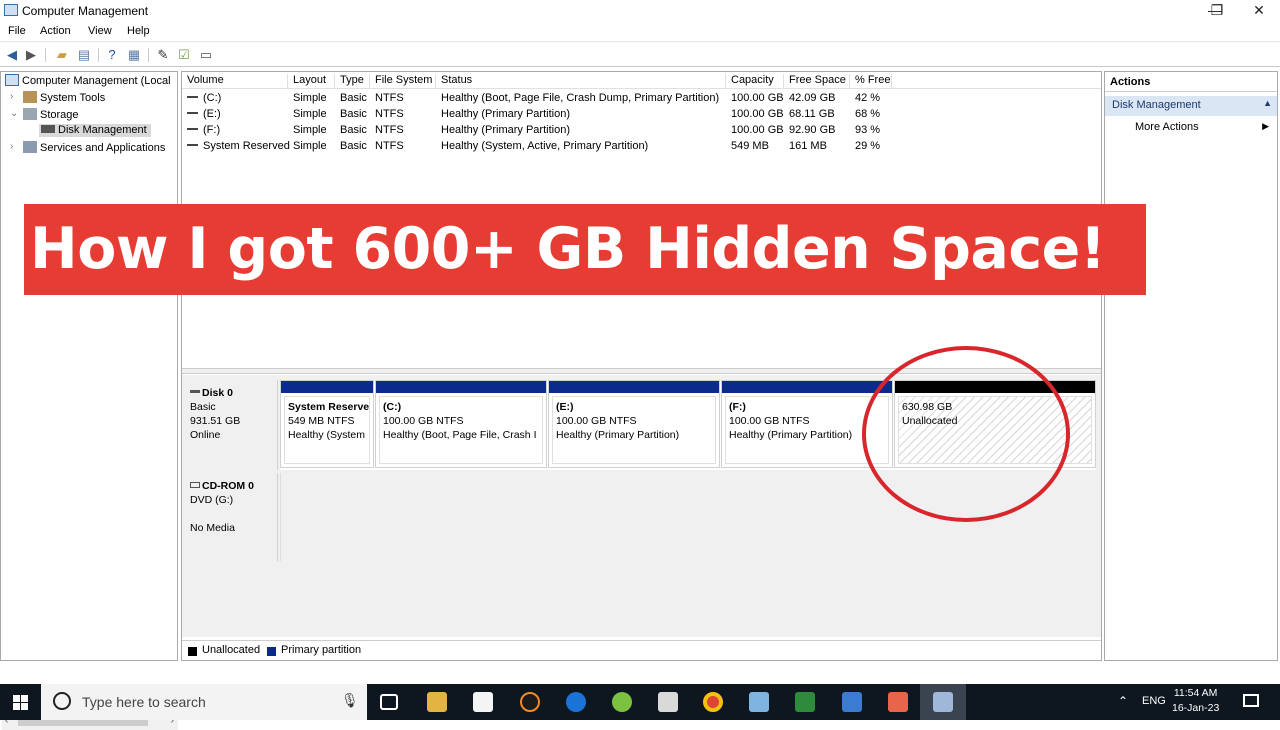 This screenshot has height=730, width=1280. What do you see at coordinates (812, 98) in the screenshot?
I see `cell-free-space: 42.09 GB` at bounding box center [812, 98].